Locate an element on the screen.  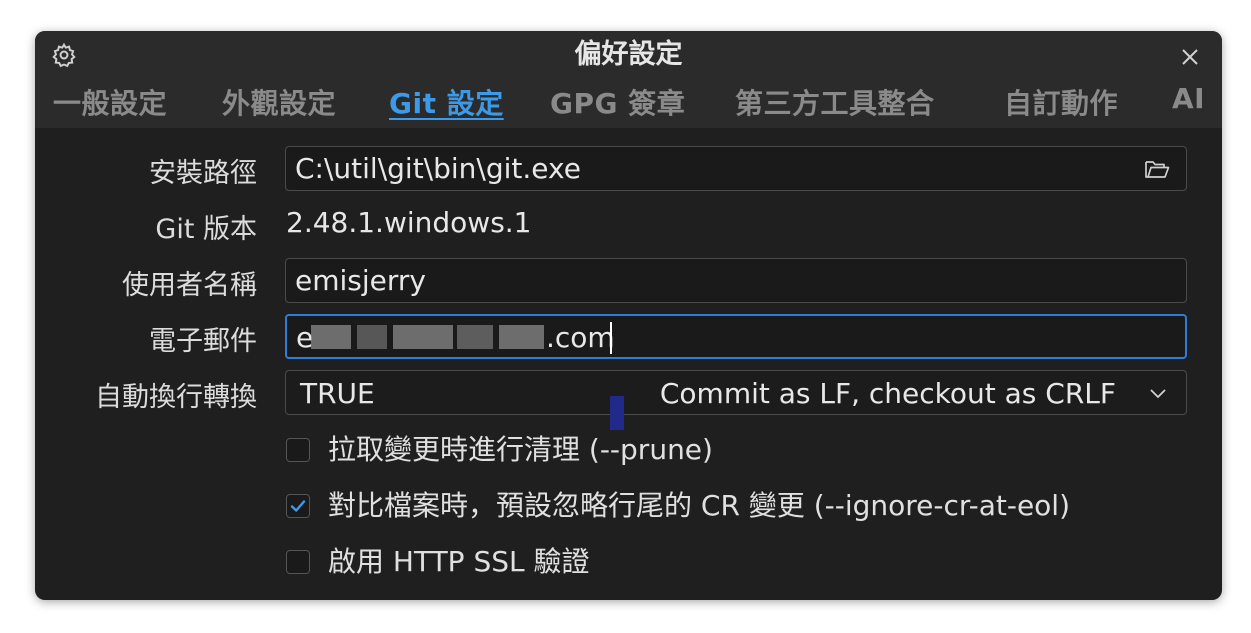
ime-indicator is located at coordinates (617, 413).